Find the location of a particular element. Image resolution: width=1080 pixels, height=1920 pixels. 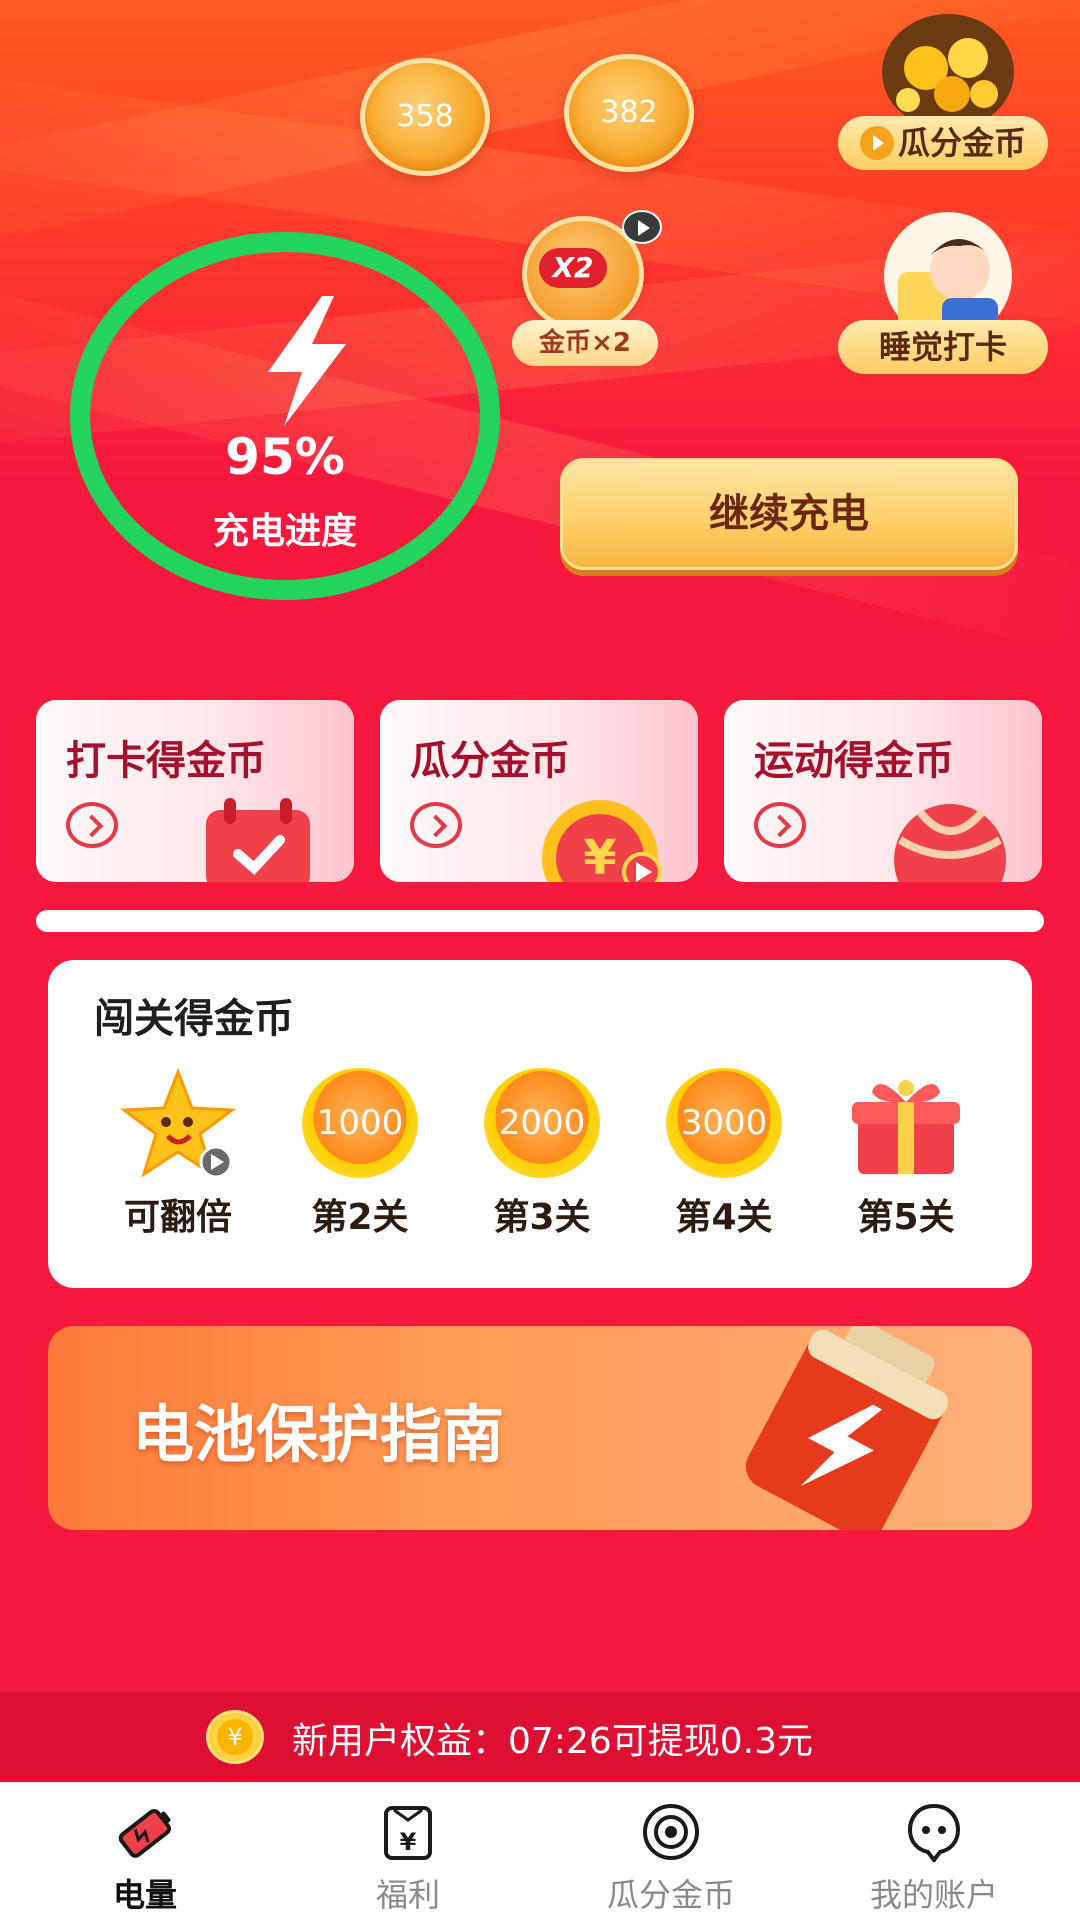

target-icon is located at coordinates (671, 1832).